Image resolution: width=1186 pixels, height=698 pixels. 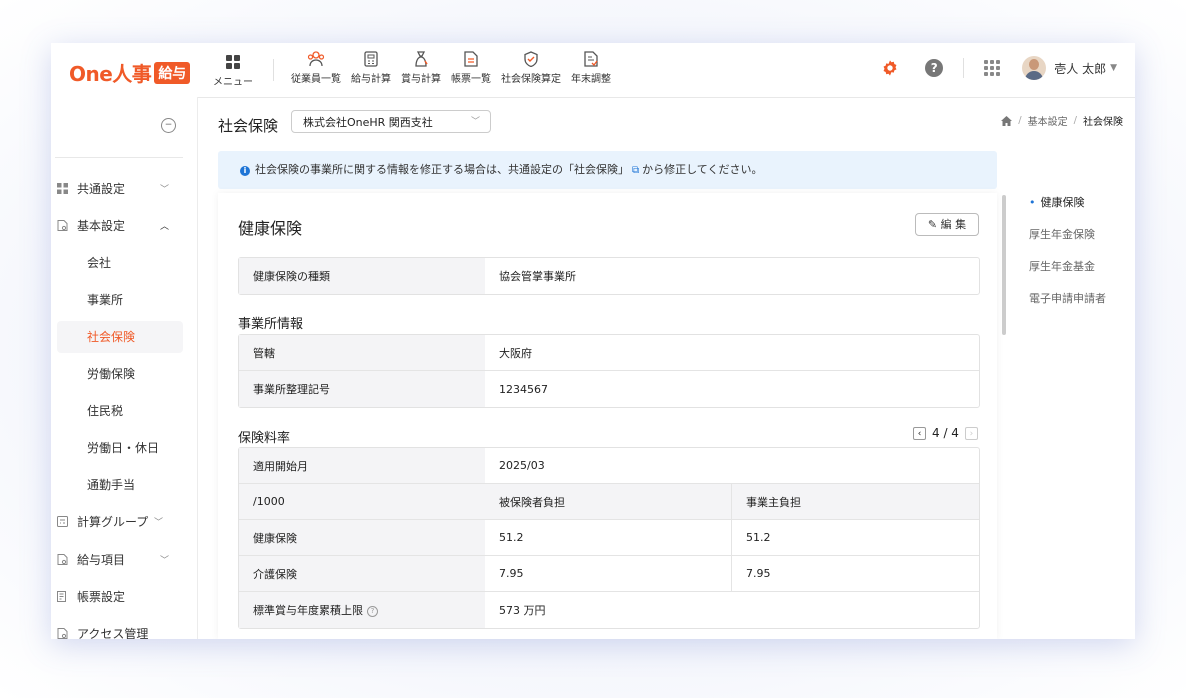 What do you see at coordinates (1004, 265) in the screenshot?
I see `content-scrollbar` at bounding box center [1004, 265].